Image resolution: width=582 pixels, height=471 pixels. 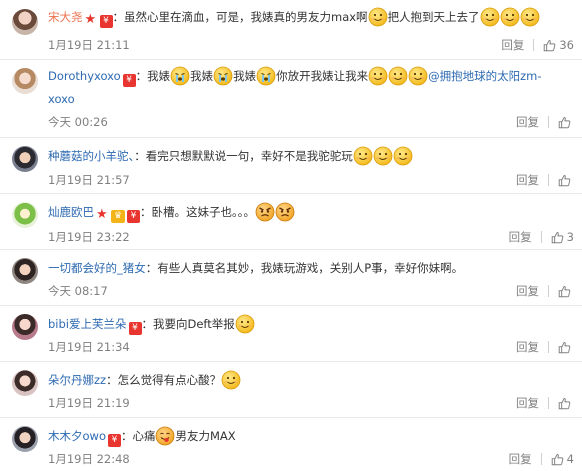 I want to click on username-link: 种蘑菇的小羊驼、, so click(x=91, y=156).